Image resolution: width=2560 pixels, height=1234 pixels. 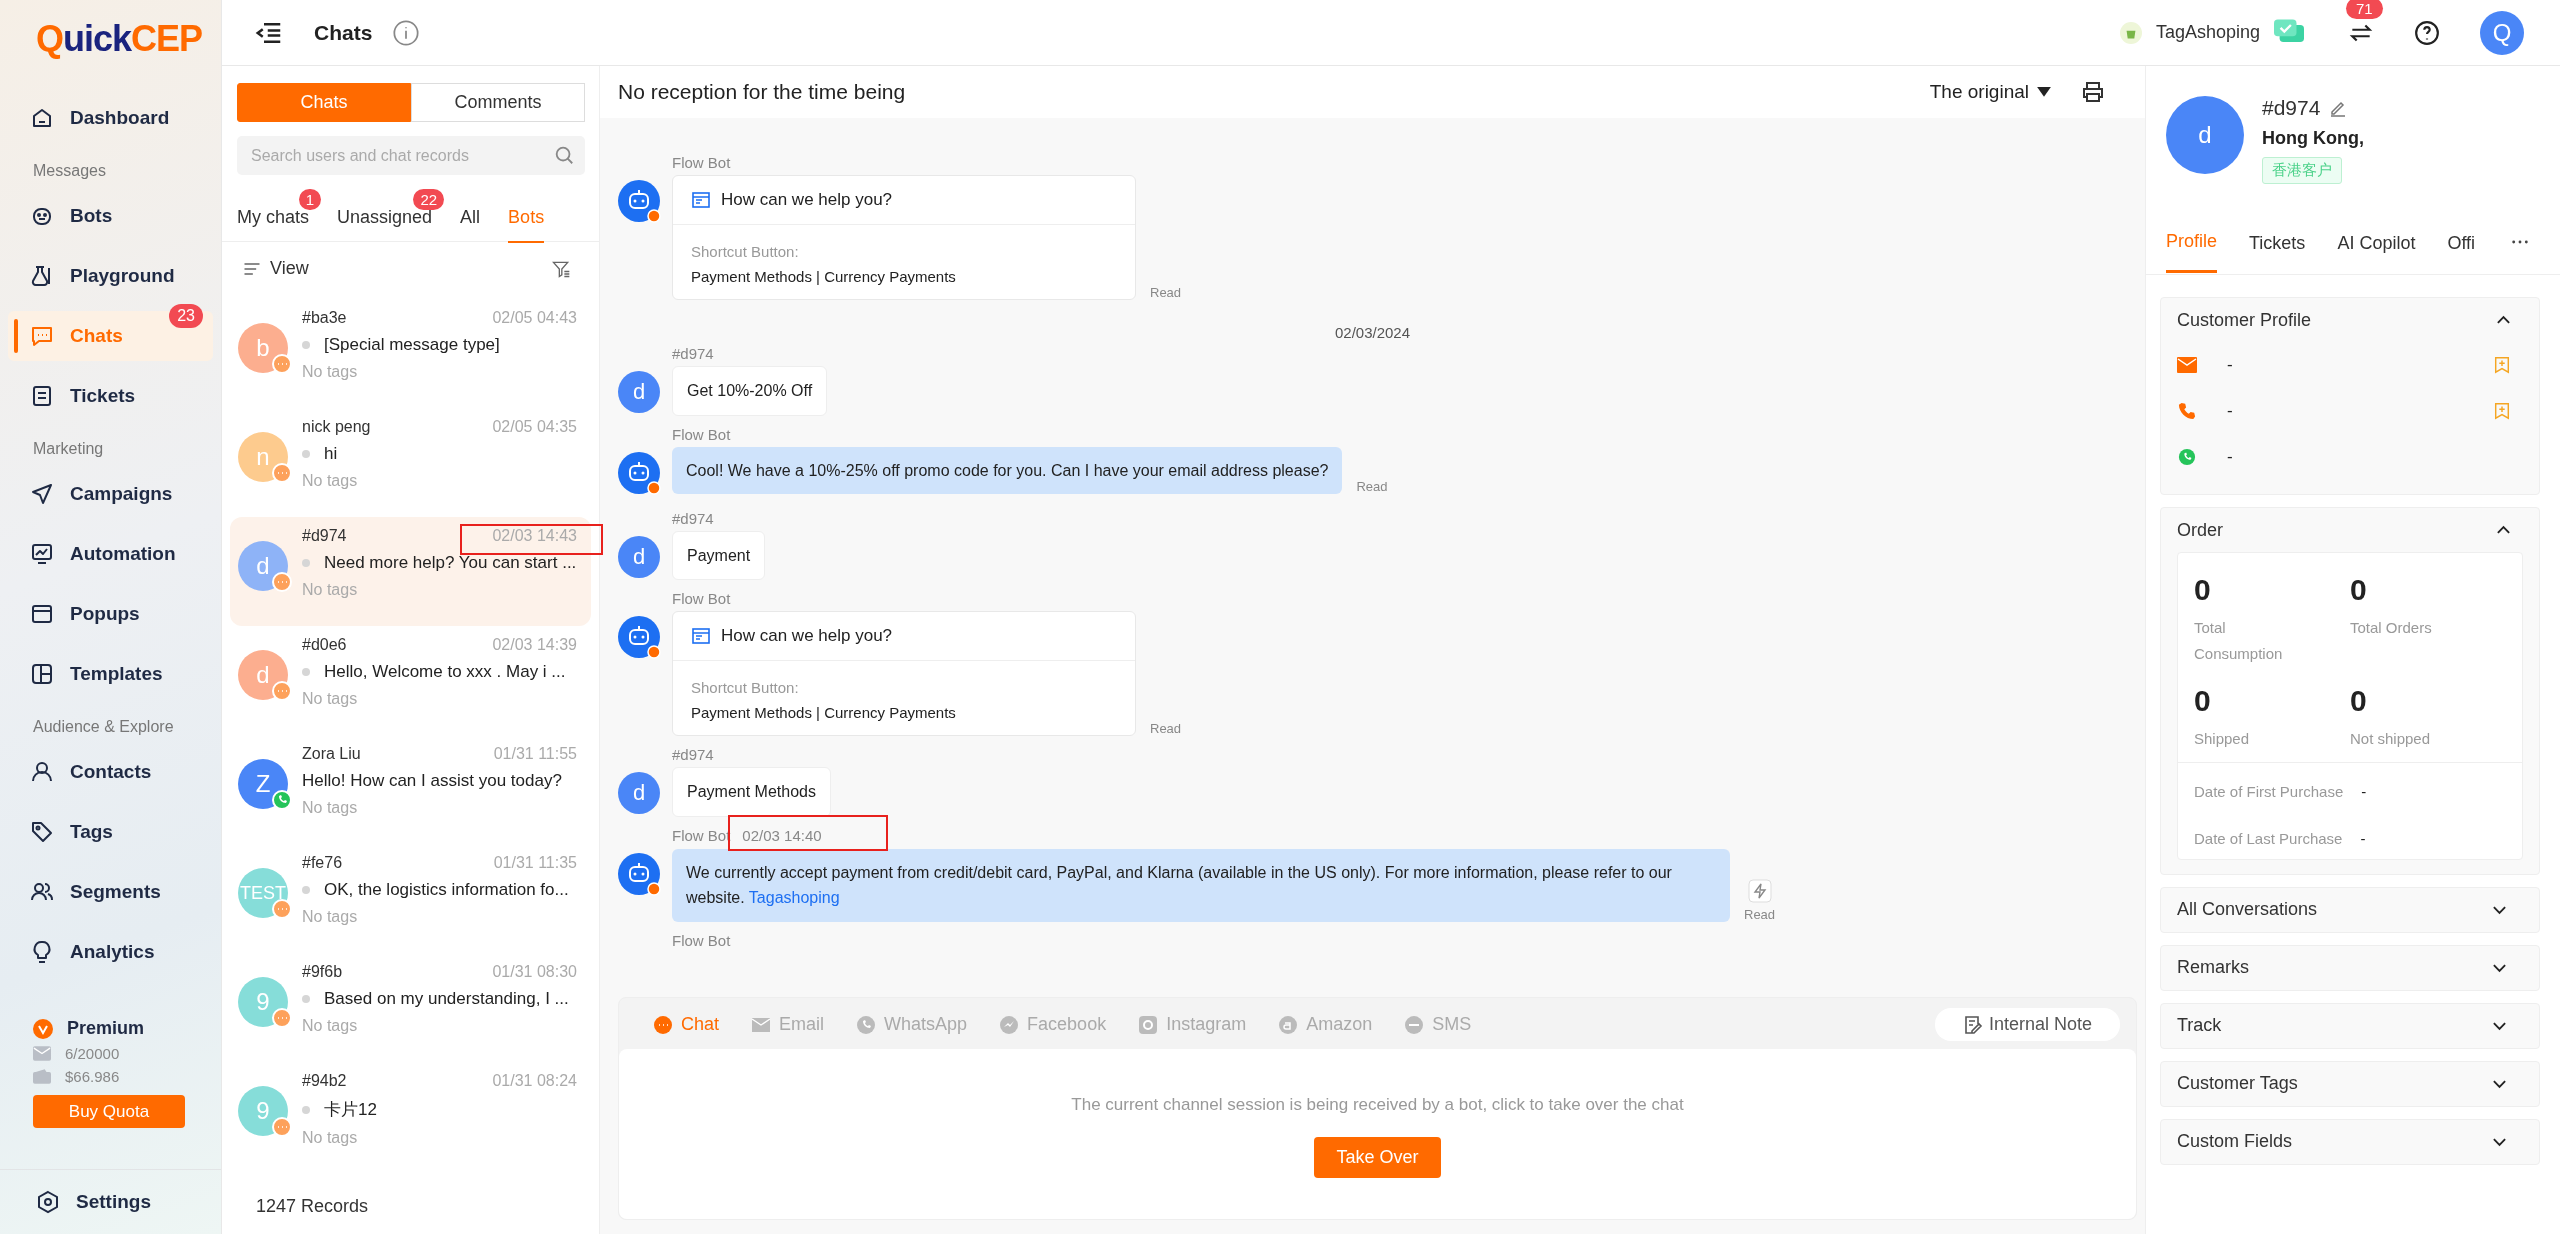 What do you see at coordinates (534, 1081) in the screenshot?
I see `timestamp: 01/31 08:24` at bounding box center [534, 1081].